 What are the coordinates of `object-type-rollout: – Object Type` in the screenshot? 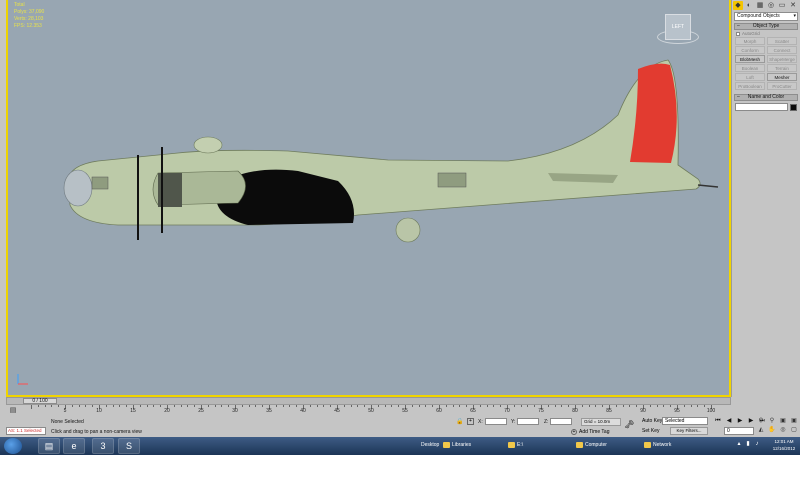 It's located at (766, 26).